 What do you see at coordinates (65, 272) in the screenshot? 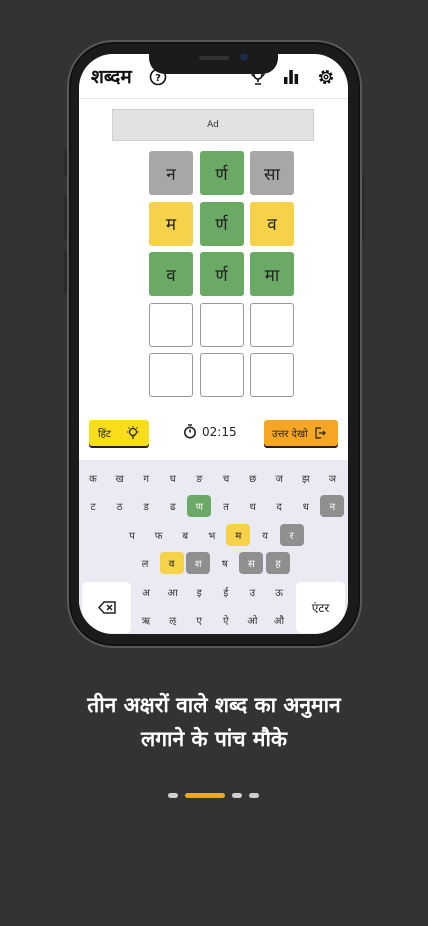
I see `phone-volume-down` at bounding box center [65, 272].